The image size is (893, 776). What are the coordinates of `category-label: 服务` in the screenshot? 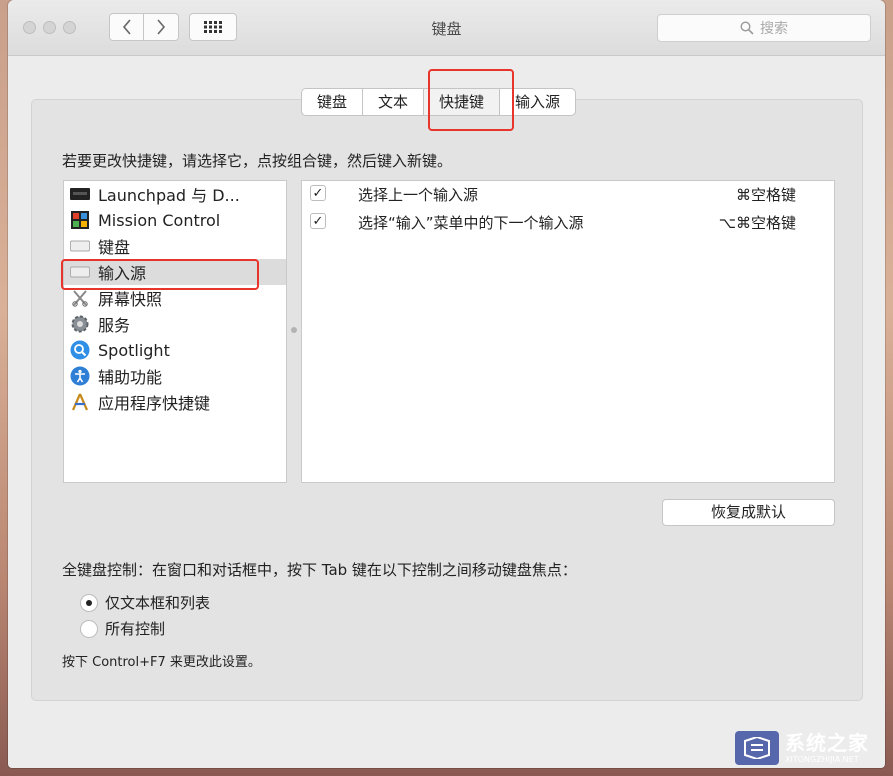 It's located at (114, 325).